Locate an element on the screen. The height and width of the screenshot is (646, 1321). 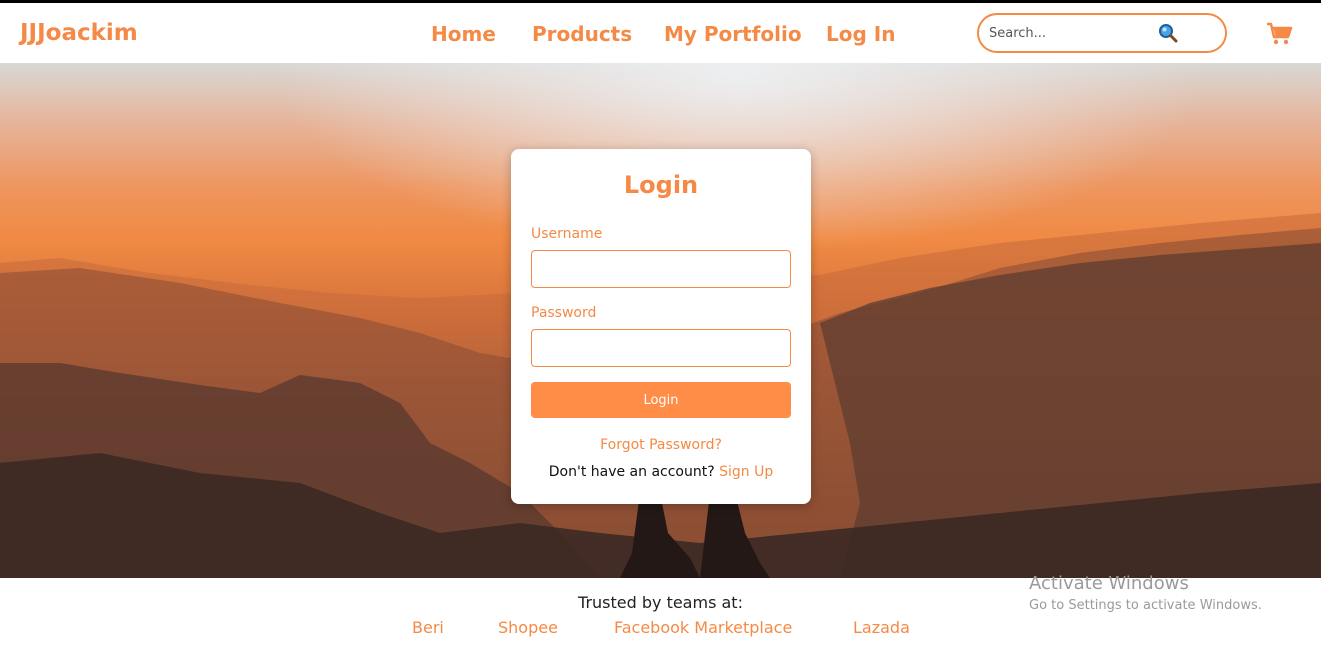
partner-shopee: Shopee is located at coordinates (528, 627).